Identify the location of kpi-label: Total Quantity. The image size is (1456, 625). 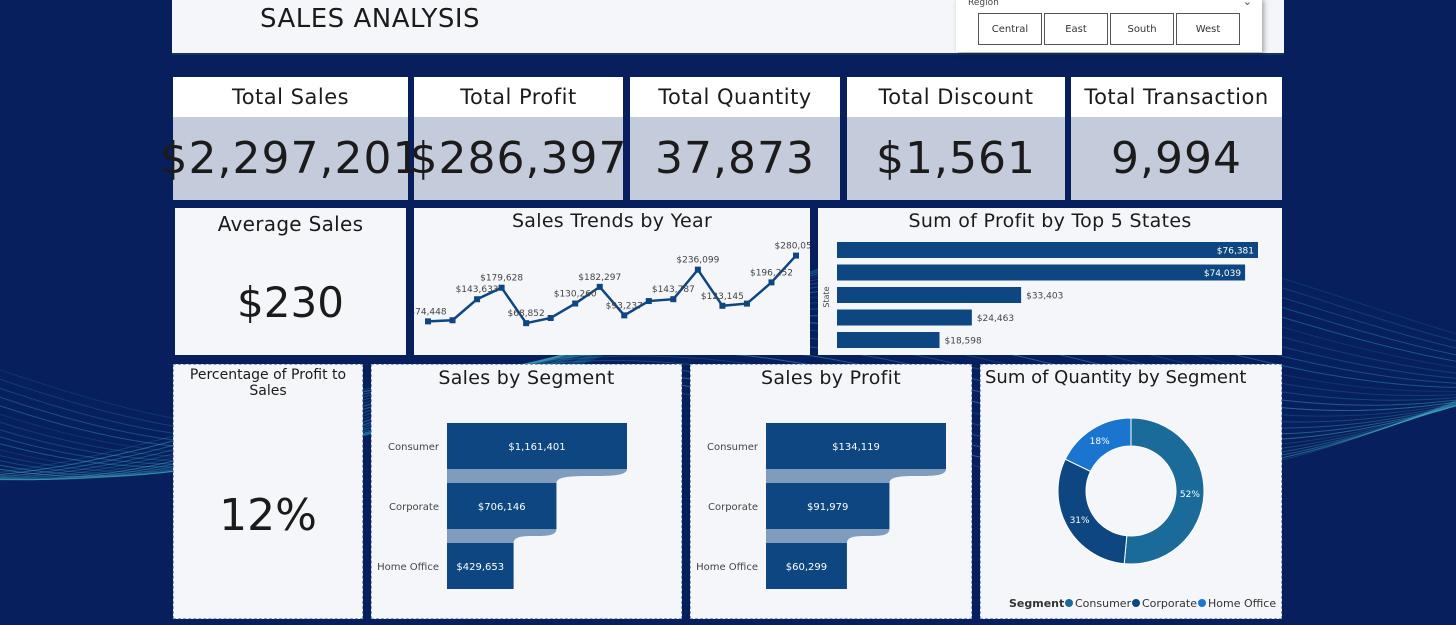
(735, 97).